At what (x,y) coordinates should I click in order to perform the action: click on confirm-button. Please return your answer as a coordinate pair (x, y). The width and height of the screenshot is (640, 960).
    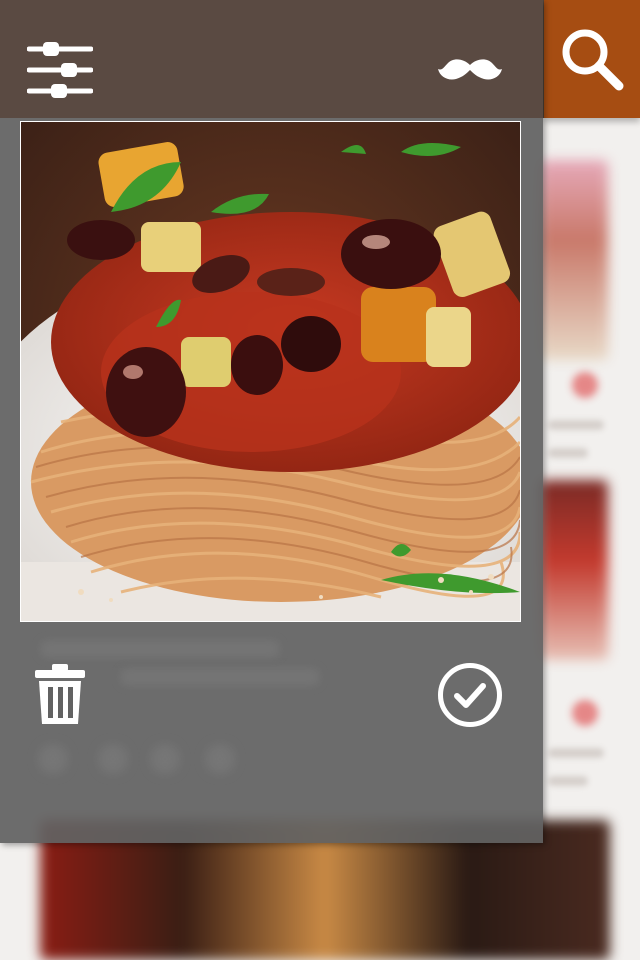
    Looking at the image, I should click on (470, 695).